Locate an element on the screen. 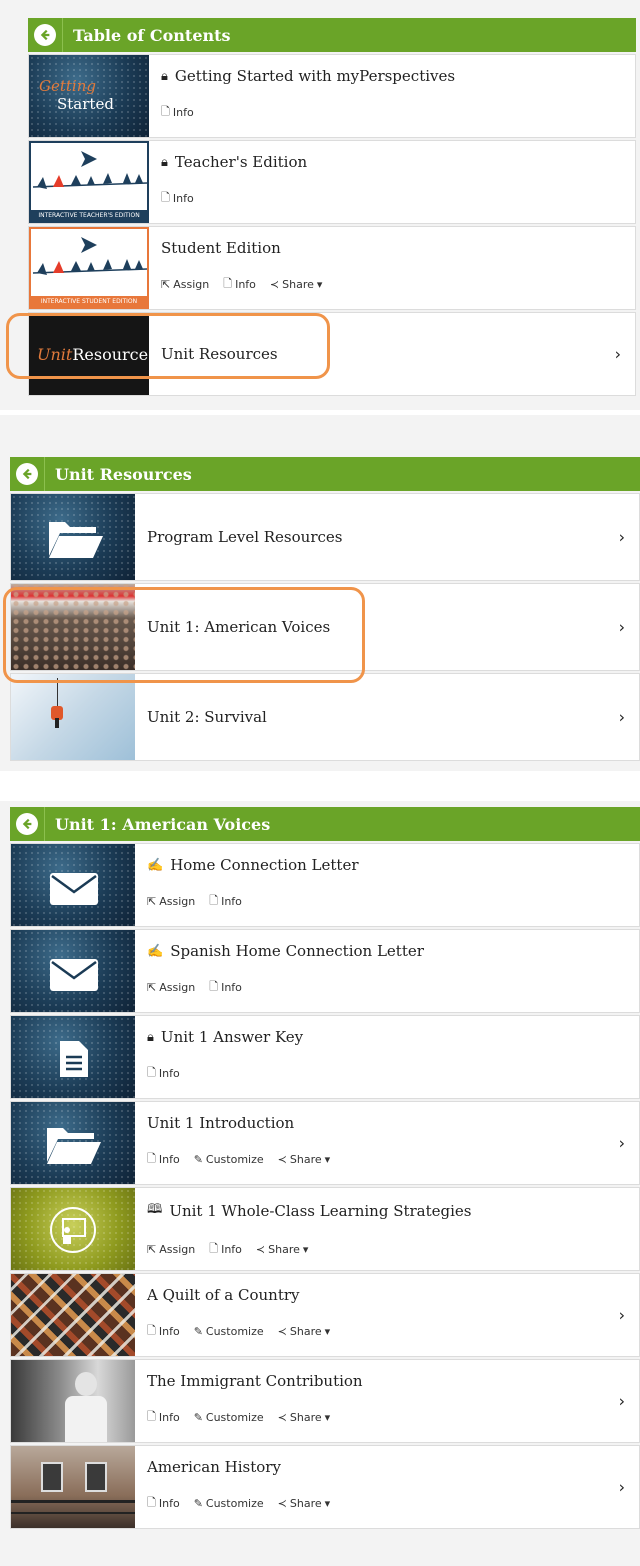 Image resolution: width=640 pixels, height=1566 pixels. folder-icon is located at coordinates (76, 540).